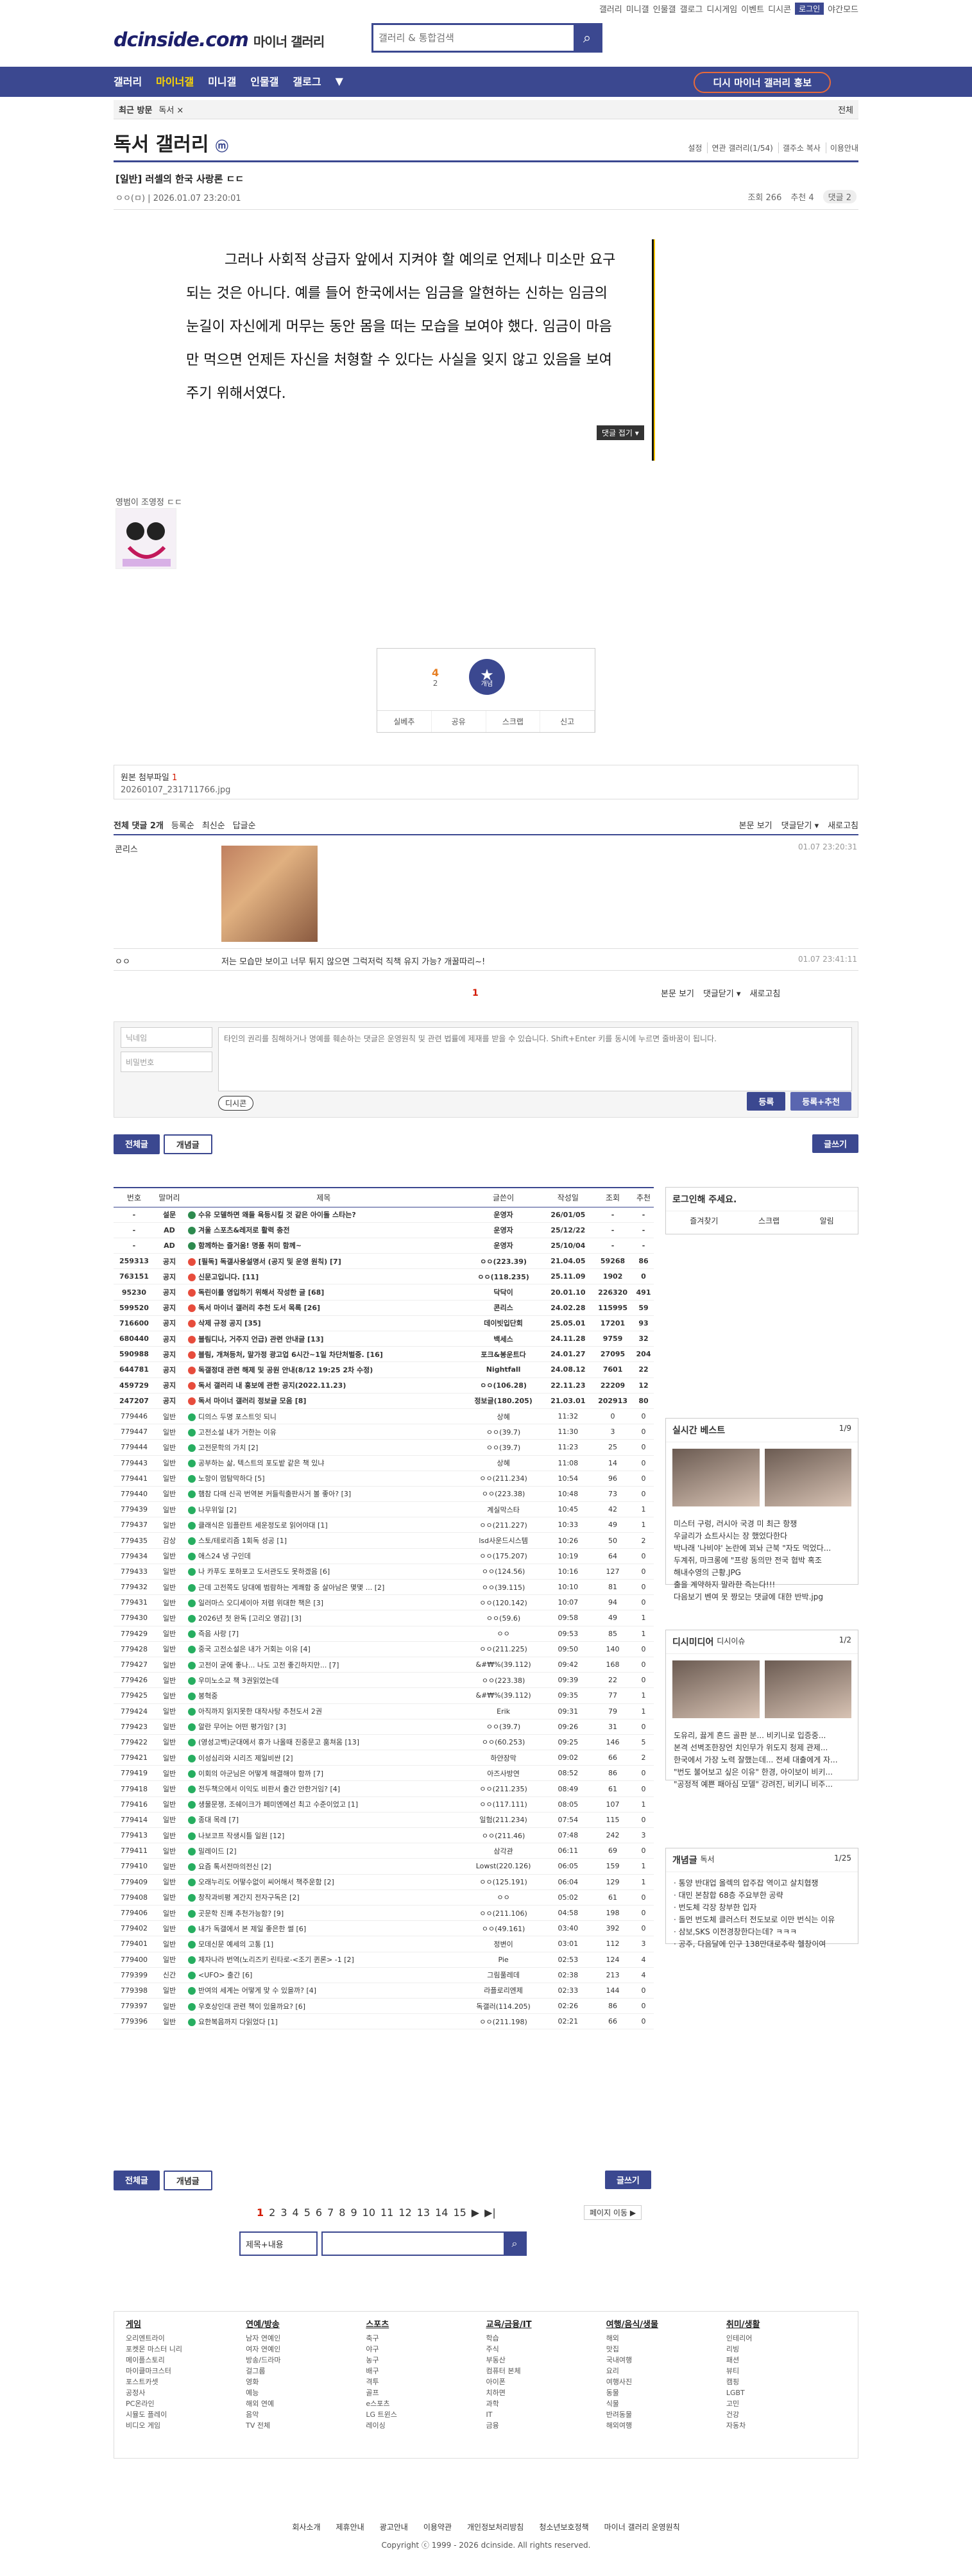 The height and width of the screenshot is (2576, 972). I want to click on footer-link: 해외 연예, so click(306, 2403).